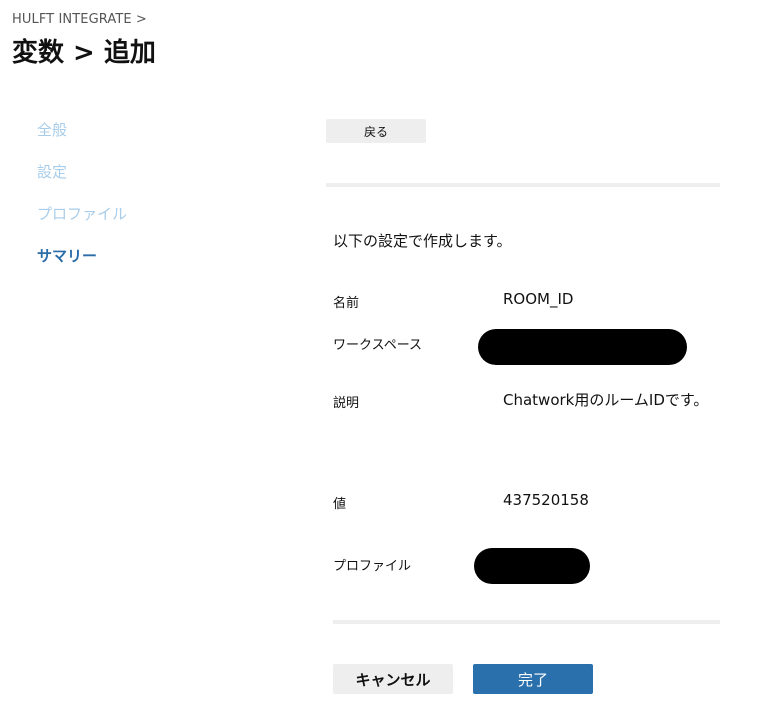 The height and width of the screenshot is (712, 766). Describe the element at coordinates (84, 53) in the screenshot. I see `page-title: 変数 > 追加` at that location.